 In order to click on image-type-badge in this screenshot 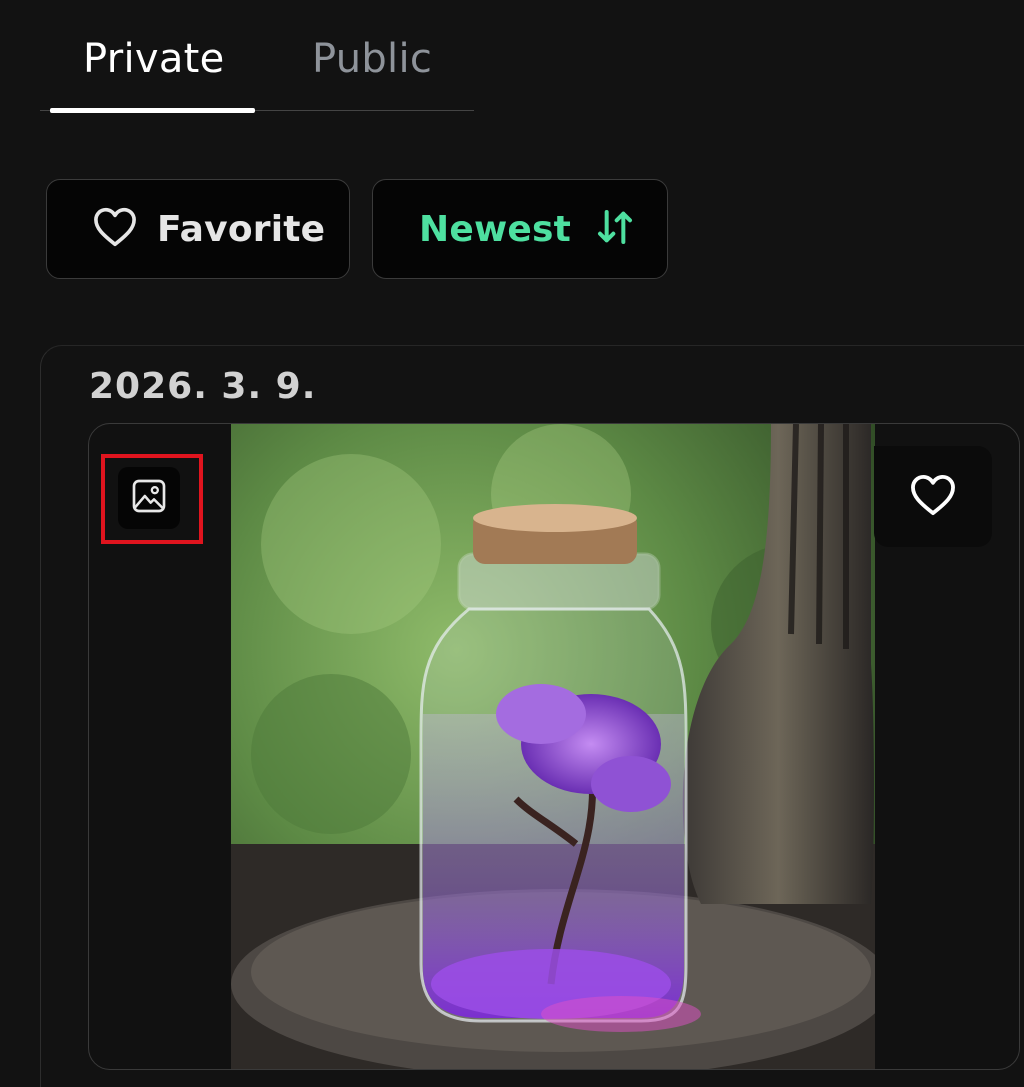, I will do `click(149, 498)`.